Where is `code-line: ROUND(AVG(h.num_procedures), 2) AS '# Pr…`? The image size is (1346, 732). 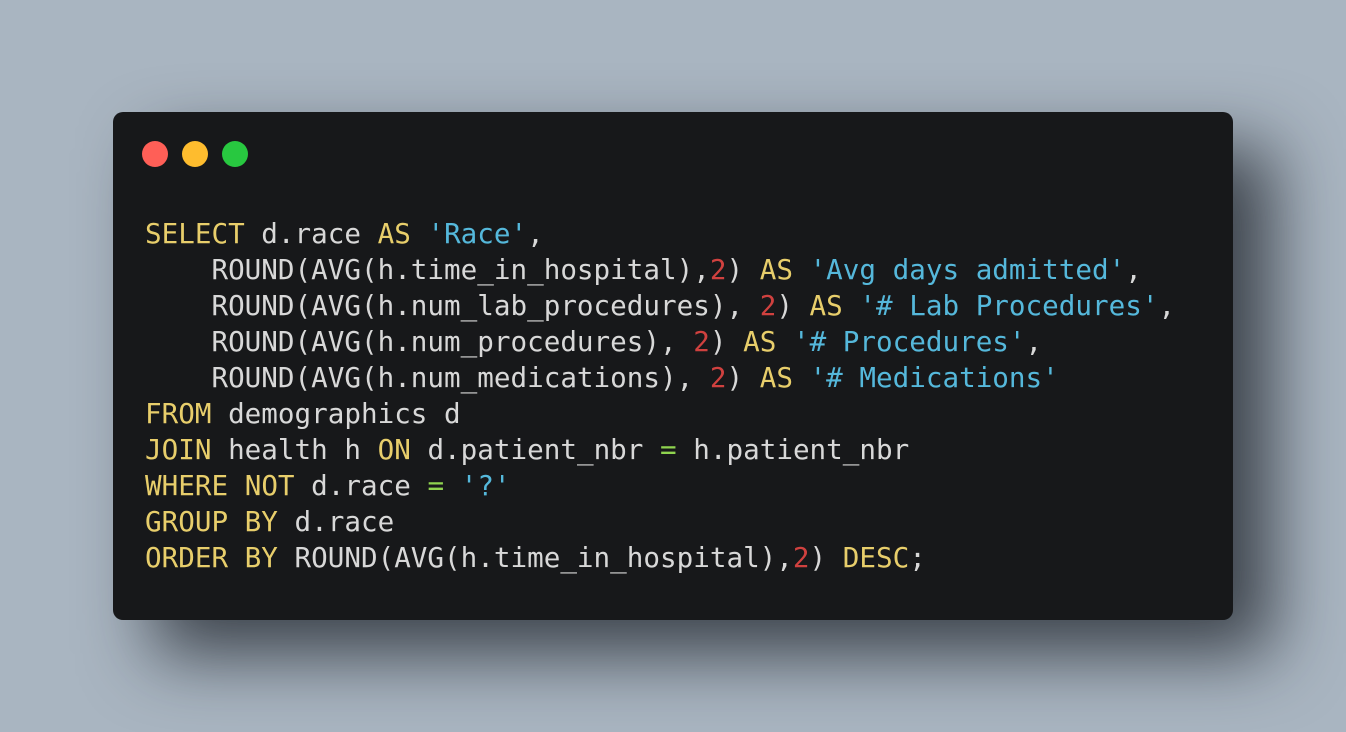 code-line: ROUND(AVG(h.num_procedures), 2) AS '# Pr… is located at coordinates (660, 342).